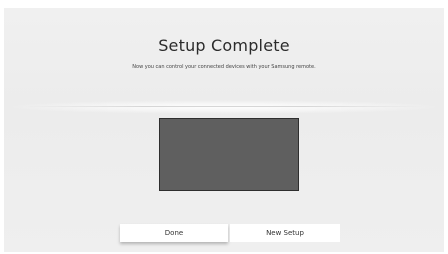 The height and width of the screenshot is (254, 448). What do you see at coordinates (224, 45) in the screenshot?
I see `page-title: Setup Complete` at bounding box center [224, 45].